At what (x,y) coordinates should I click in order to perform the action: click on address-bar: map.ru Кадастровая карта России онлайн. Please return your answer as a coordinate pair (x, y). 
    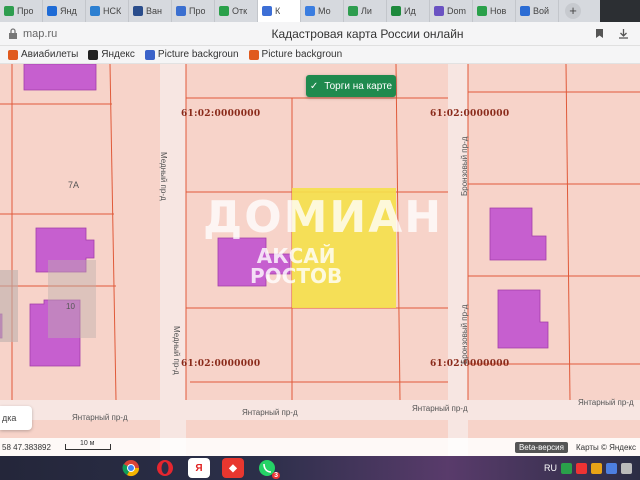
    Looking at the image, I should click on (320, 34).